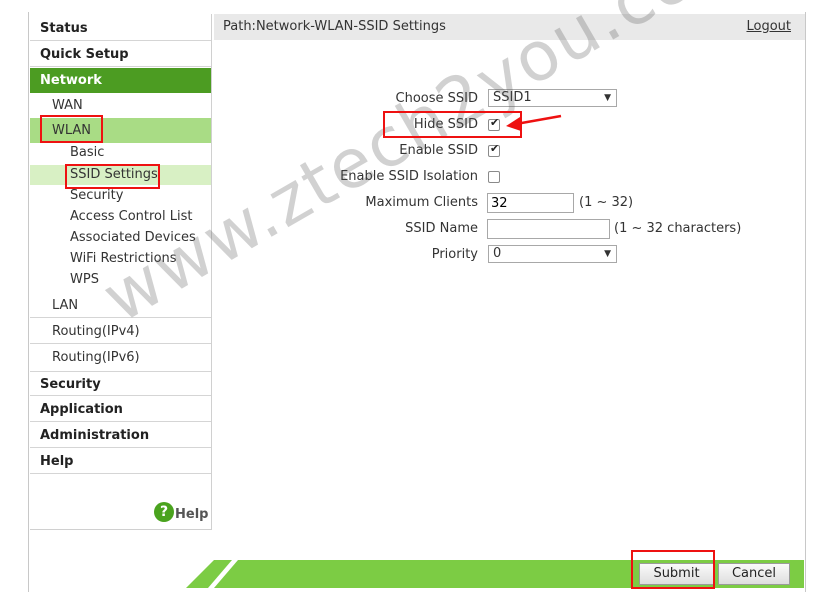 The width and height of the screenshot is (832, 592). What do you see at coordinates (445, 124) in the screenshot?
I see `hide-ssid-label: Hide SSID` at bounding box center [445, 124].